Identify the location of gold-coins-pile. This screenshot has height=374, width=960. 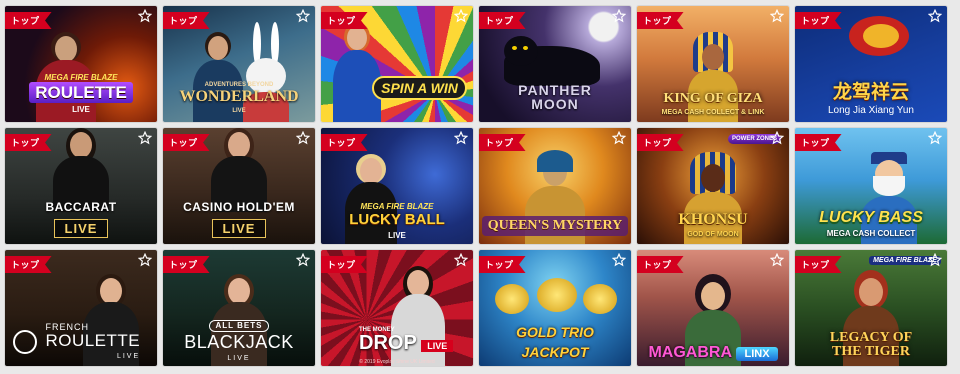
(555, 298).